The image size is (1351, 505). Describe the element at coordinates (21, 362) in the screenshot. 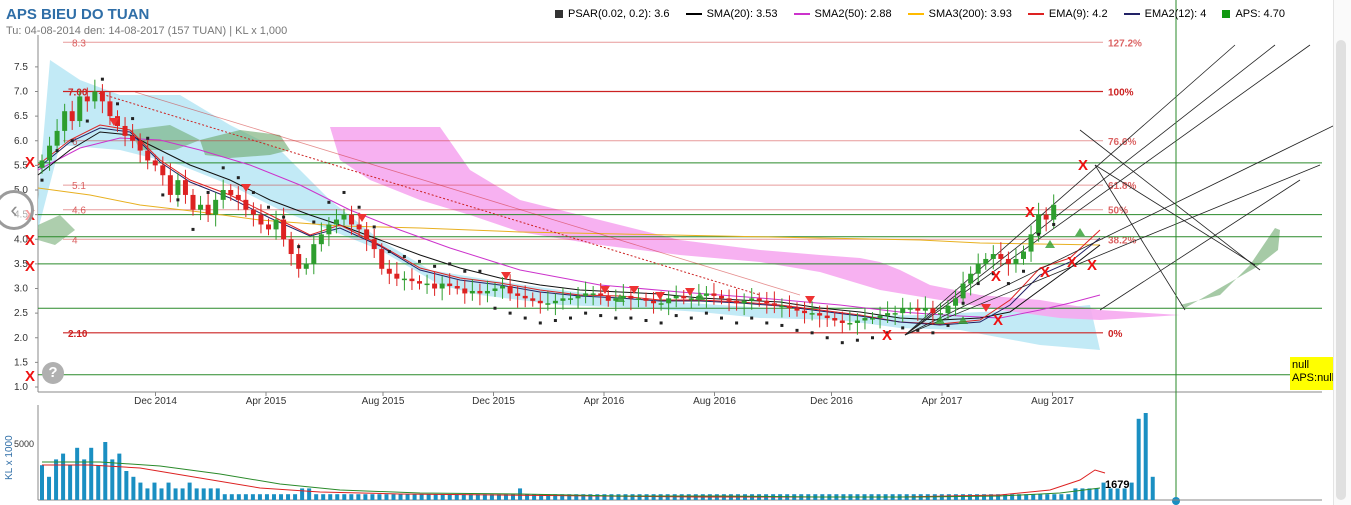

I see `y-tick-label: 1.5` at that location.